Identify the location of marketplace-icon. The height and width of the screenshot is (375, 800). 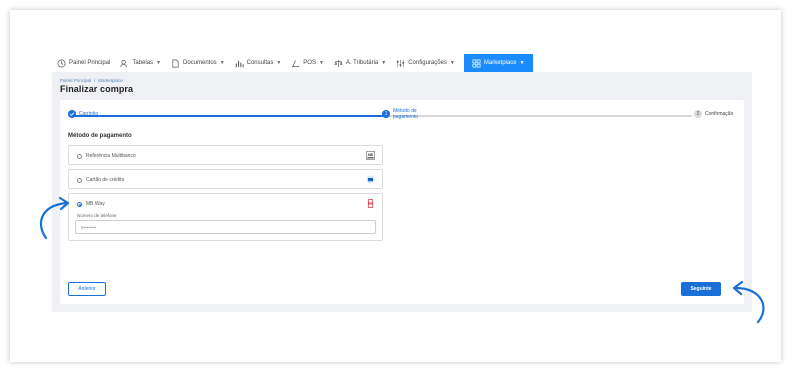
(476, 63).